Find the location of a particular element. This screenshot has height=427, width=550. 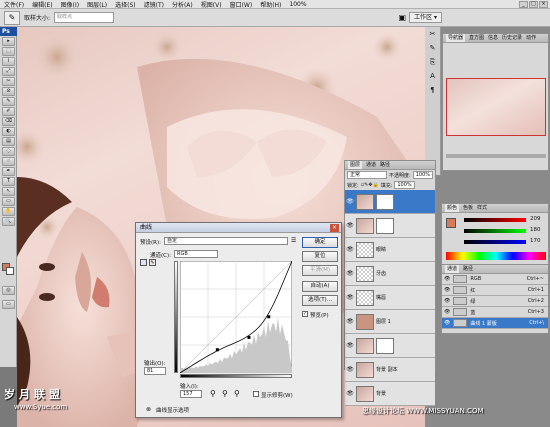

color-spectrum-bar is located at coordinates (496, 256).